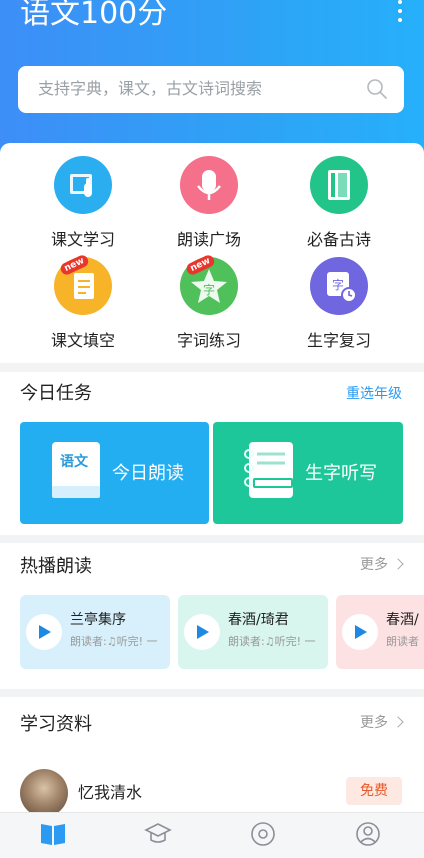 Image resolution: width=424 pixels, height=858 pixels. Describe the element at coordinates (339, 185) in the screenshot. I see `ancient-book-icon` at that location.